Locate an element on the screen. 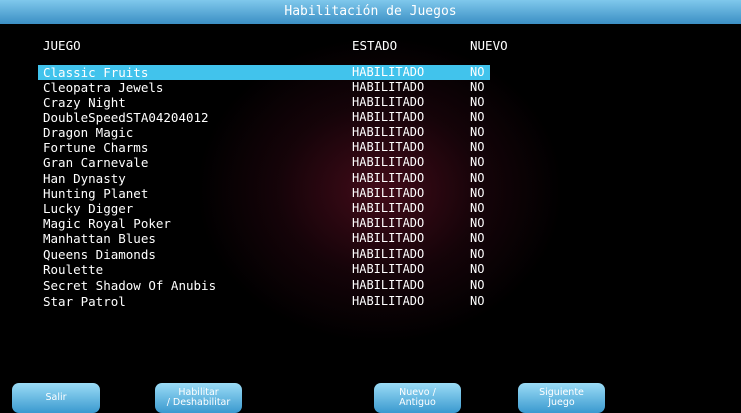  game-name: Dragon Magic is located at coordinates (88, 132).